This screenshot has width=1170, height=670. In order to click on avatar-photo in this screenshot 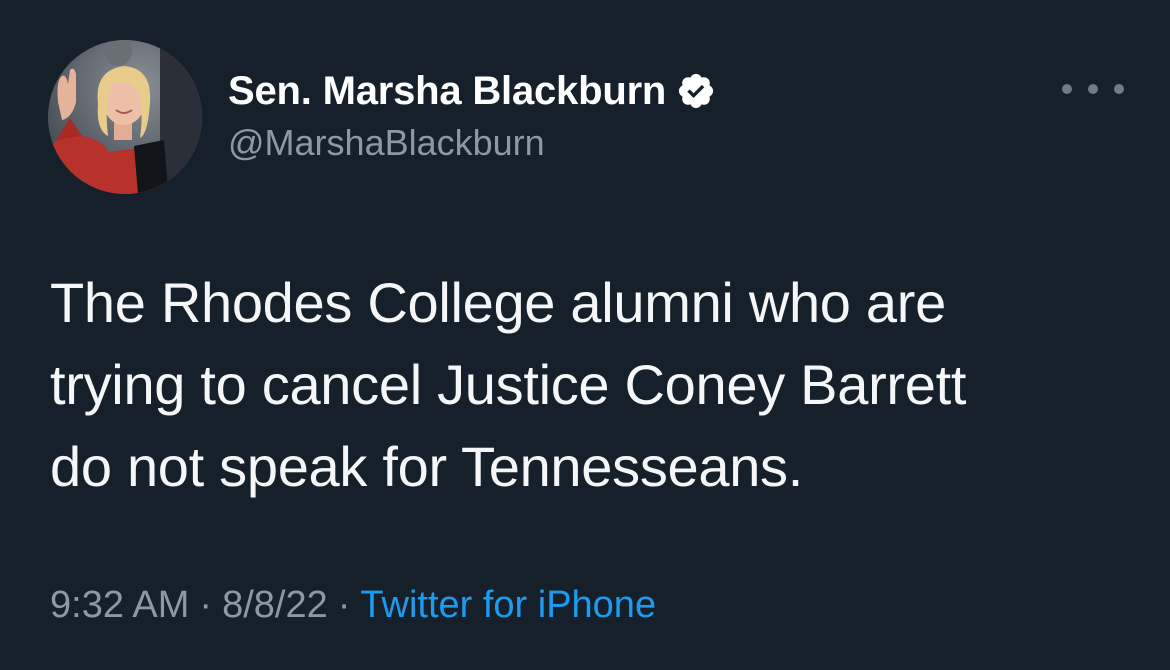, I will do `click(125, 117)`.